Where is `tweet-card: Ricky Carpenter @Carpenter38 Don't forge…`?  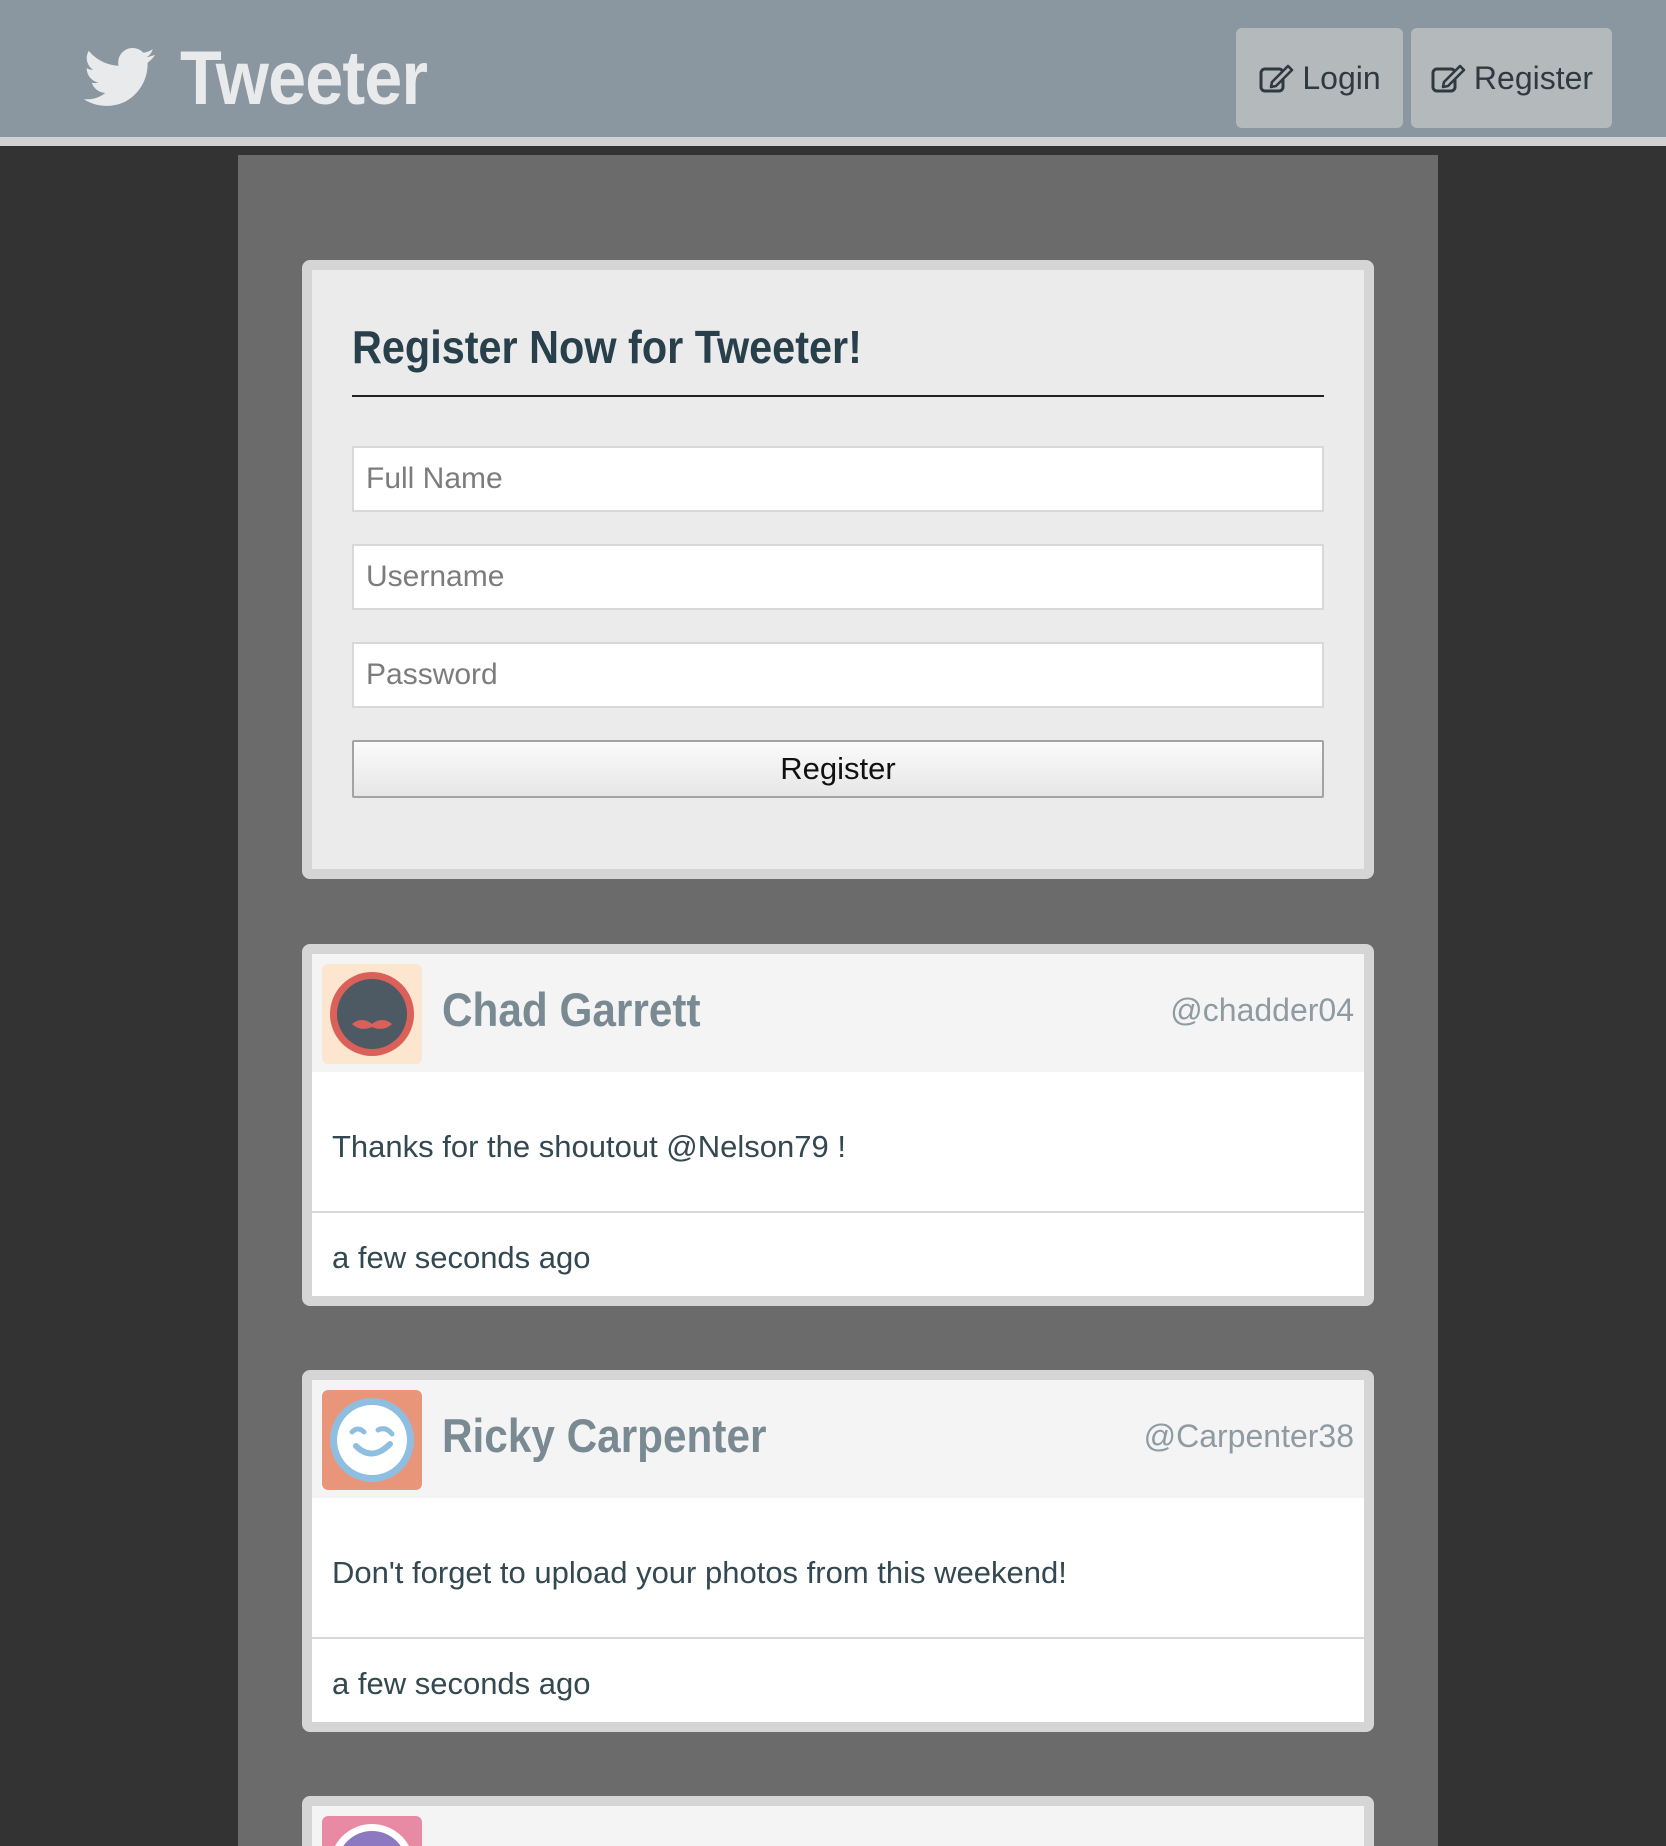 tweet-card: Ricky Carpenter @Carpenter38 Don't forge… is located at coordinates (838, 1551).